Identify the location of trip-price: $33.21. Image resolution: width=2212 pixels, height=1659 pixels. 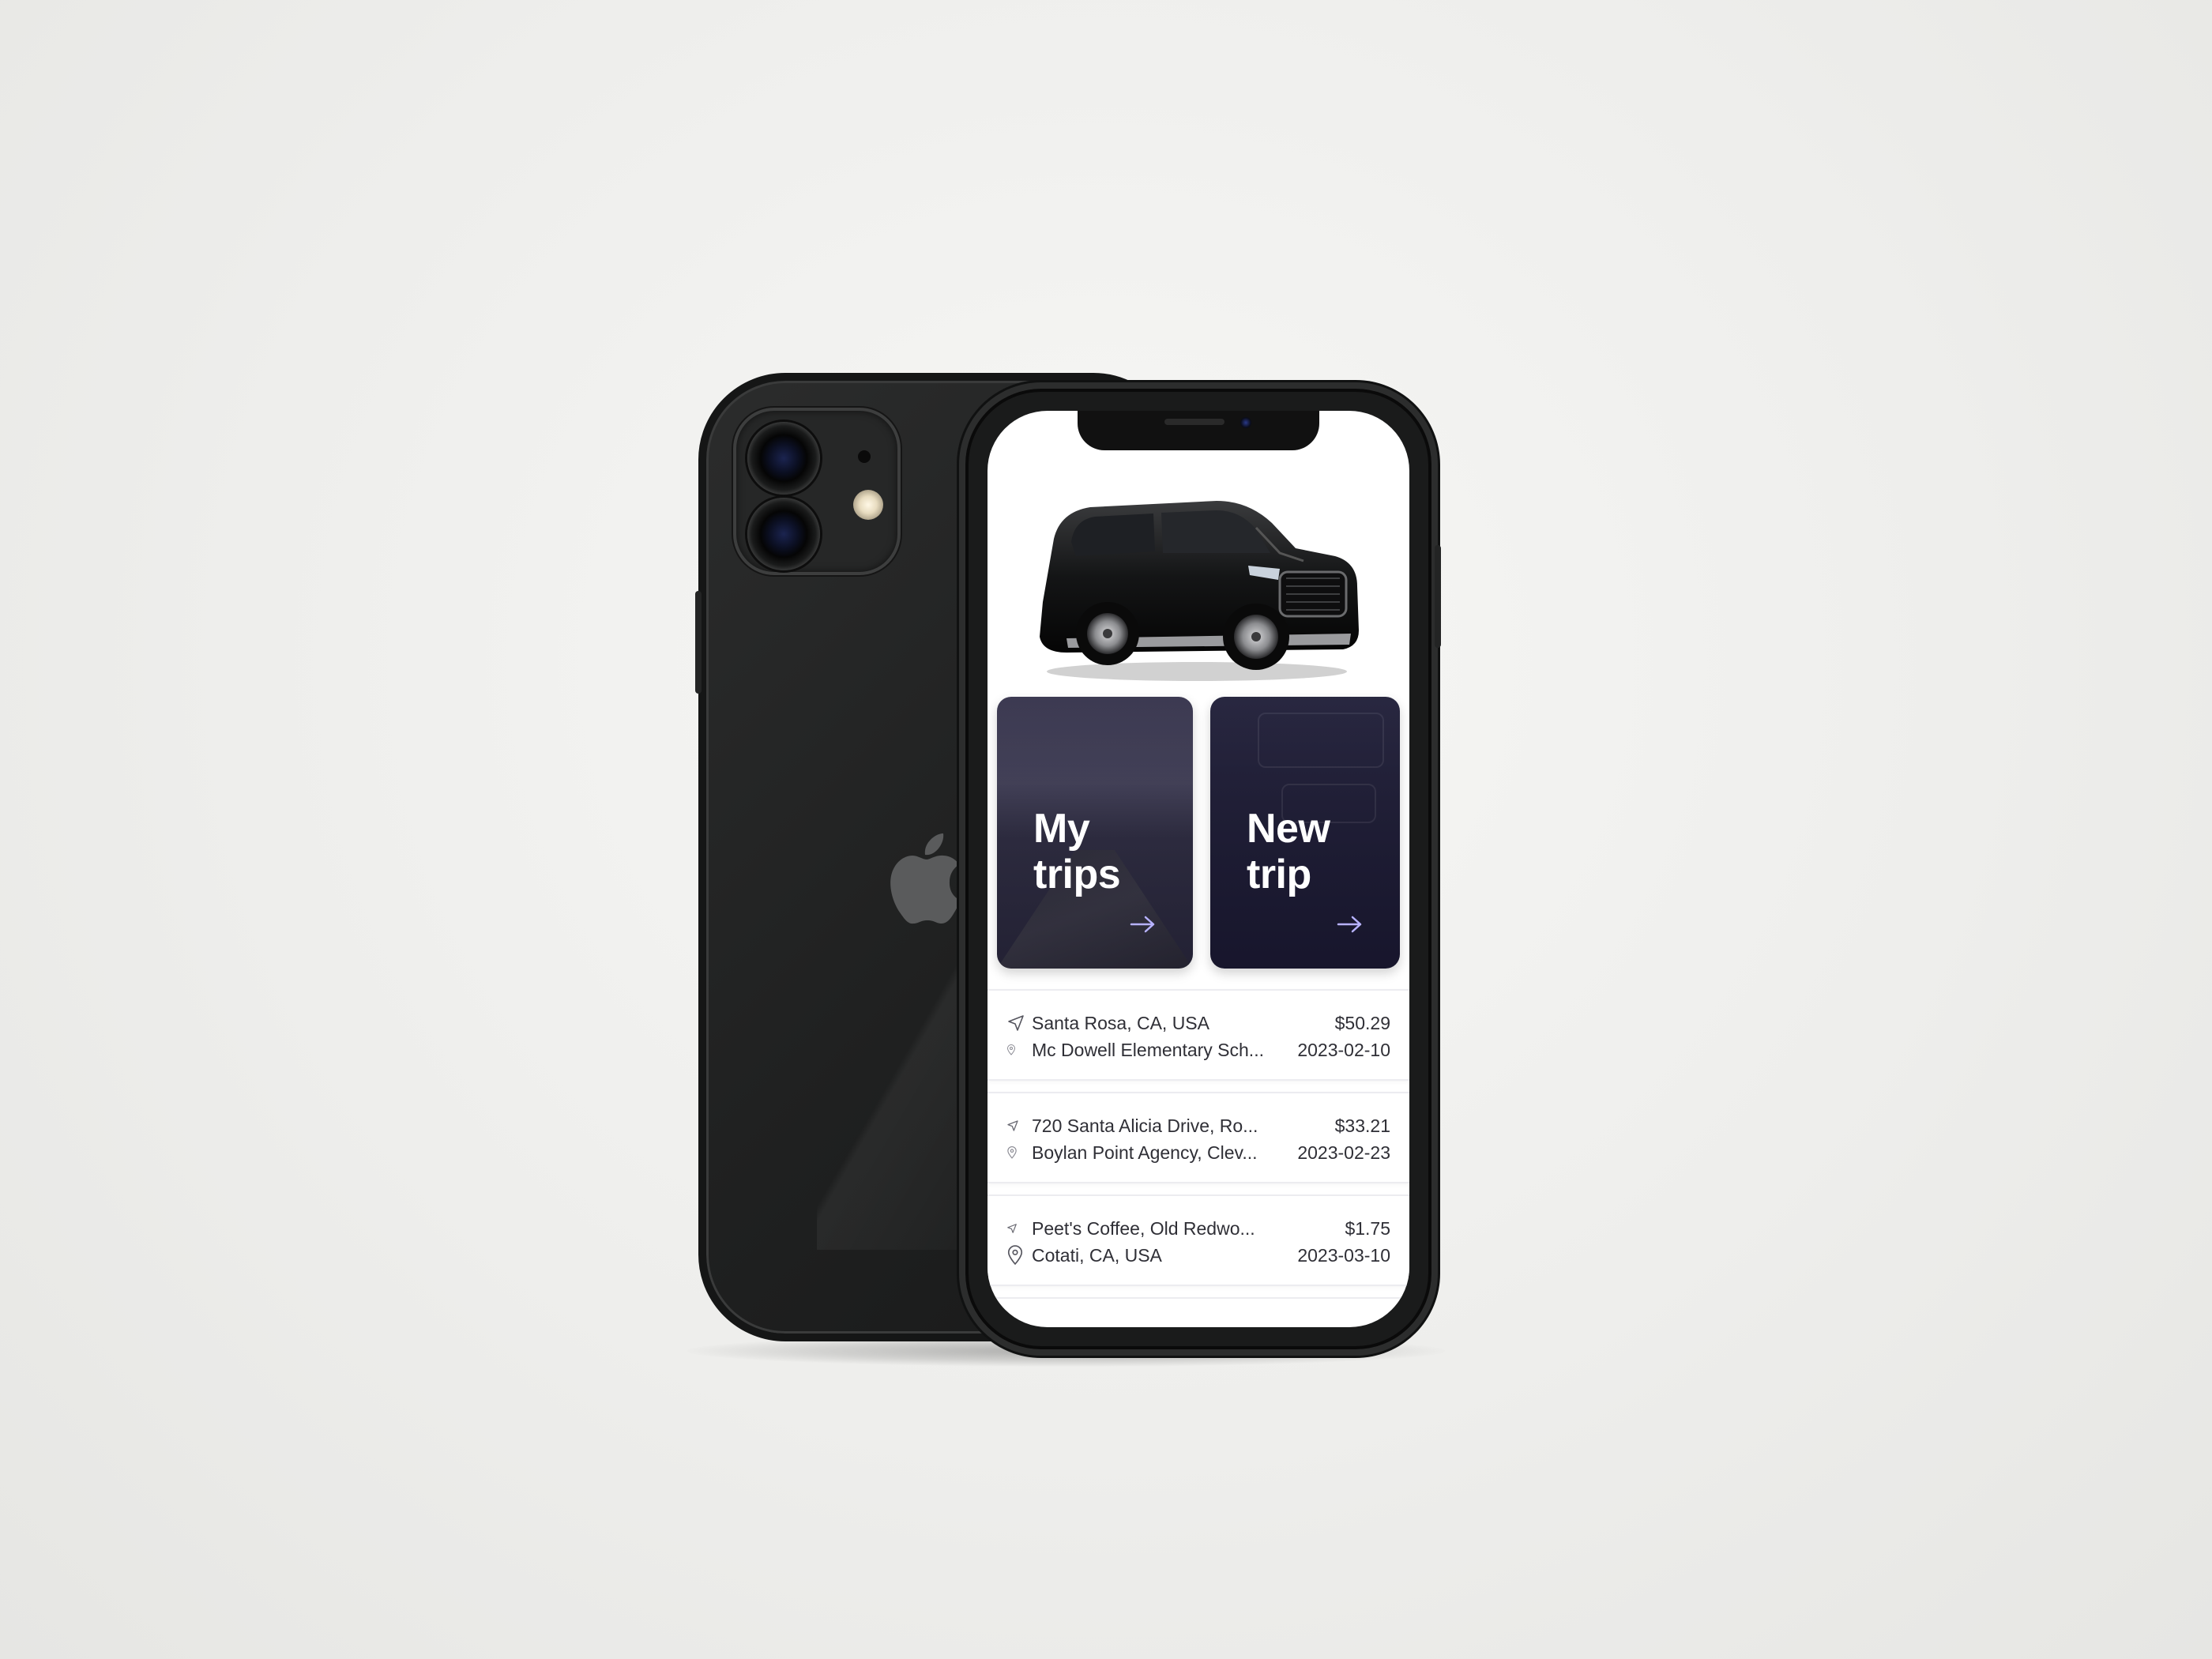
(1362, 1126).